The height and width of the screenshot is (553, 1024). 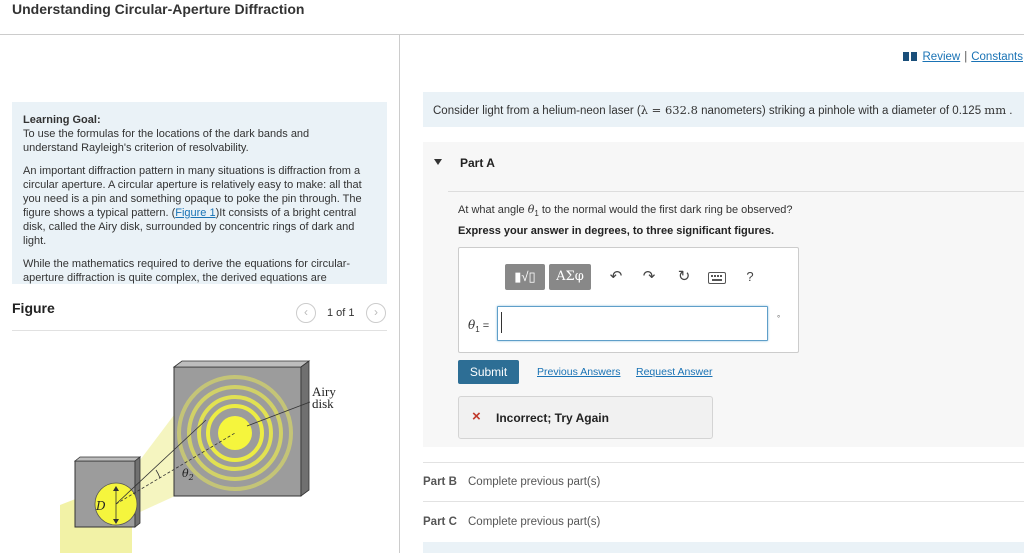 I want to click on part-c-status: Complete previous part(s), so click(x=534, y=522).